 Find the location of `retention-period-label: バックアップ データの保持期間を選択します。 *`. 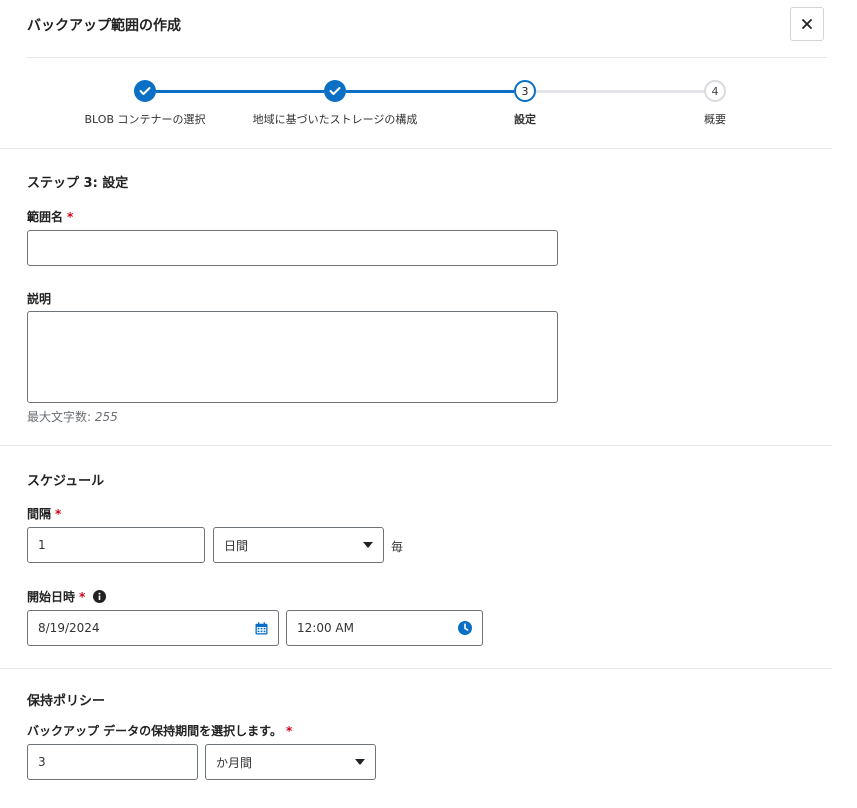

retention-period-label: バックアップ データの保持期間を選択します。 * is located at coordinates (159, 730).